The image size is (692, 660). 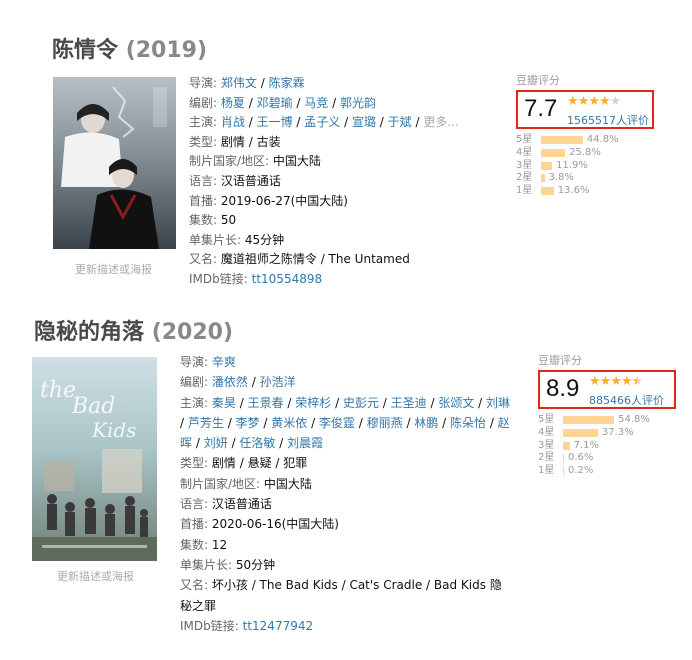 I want to click on cast-link: 林鹏, so click(x=426, y=423).